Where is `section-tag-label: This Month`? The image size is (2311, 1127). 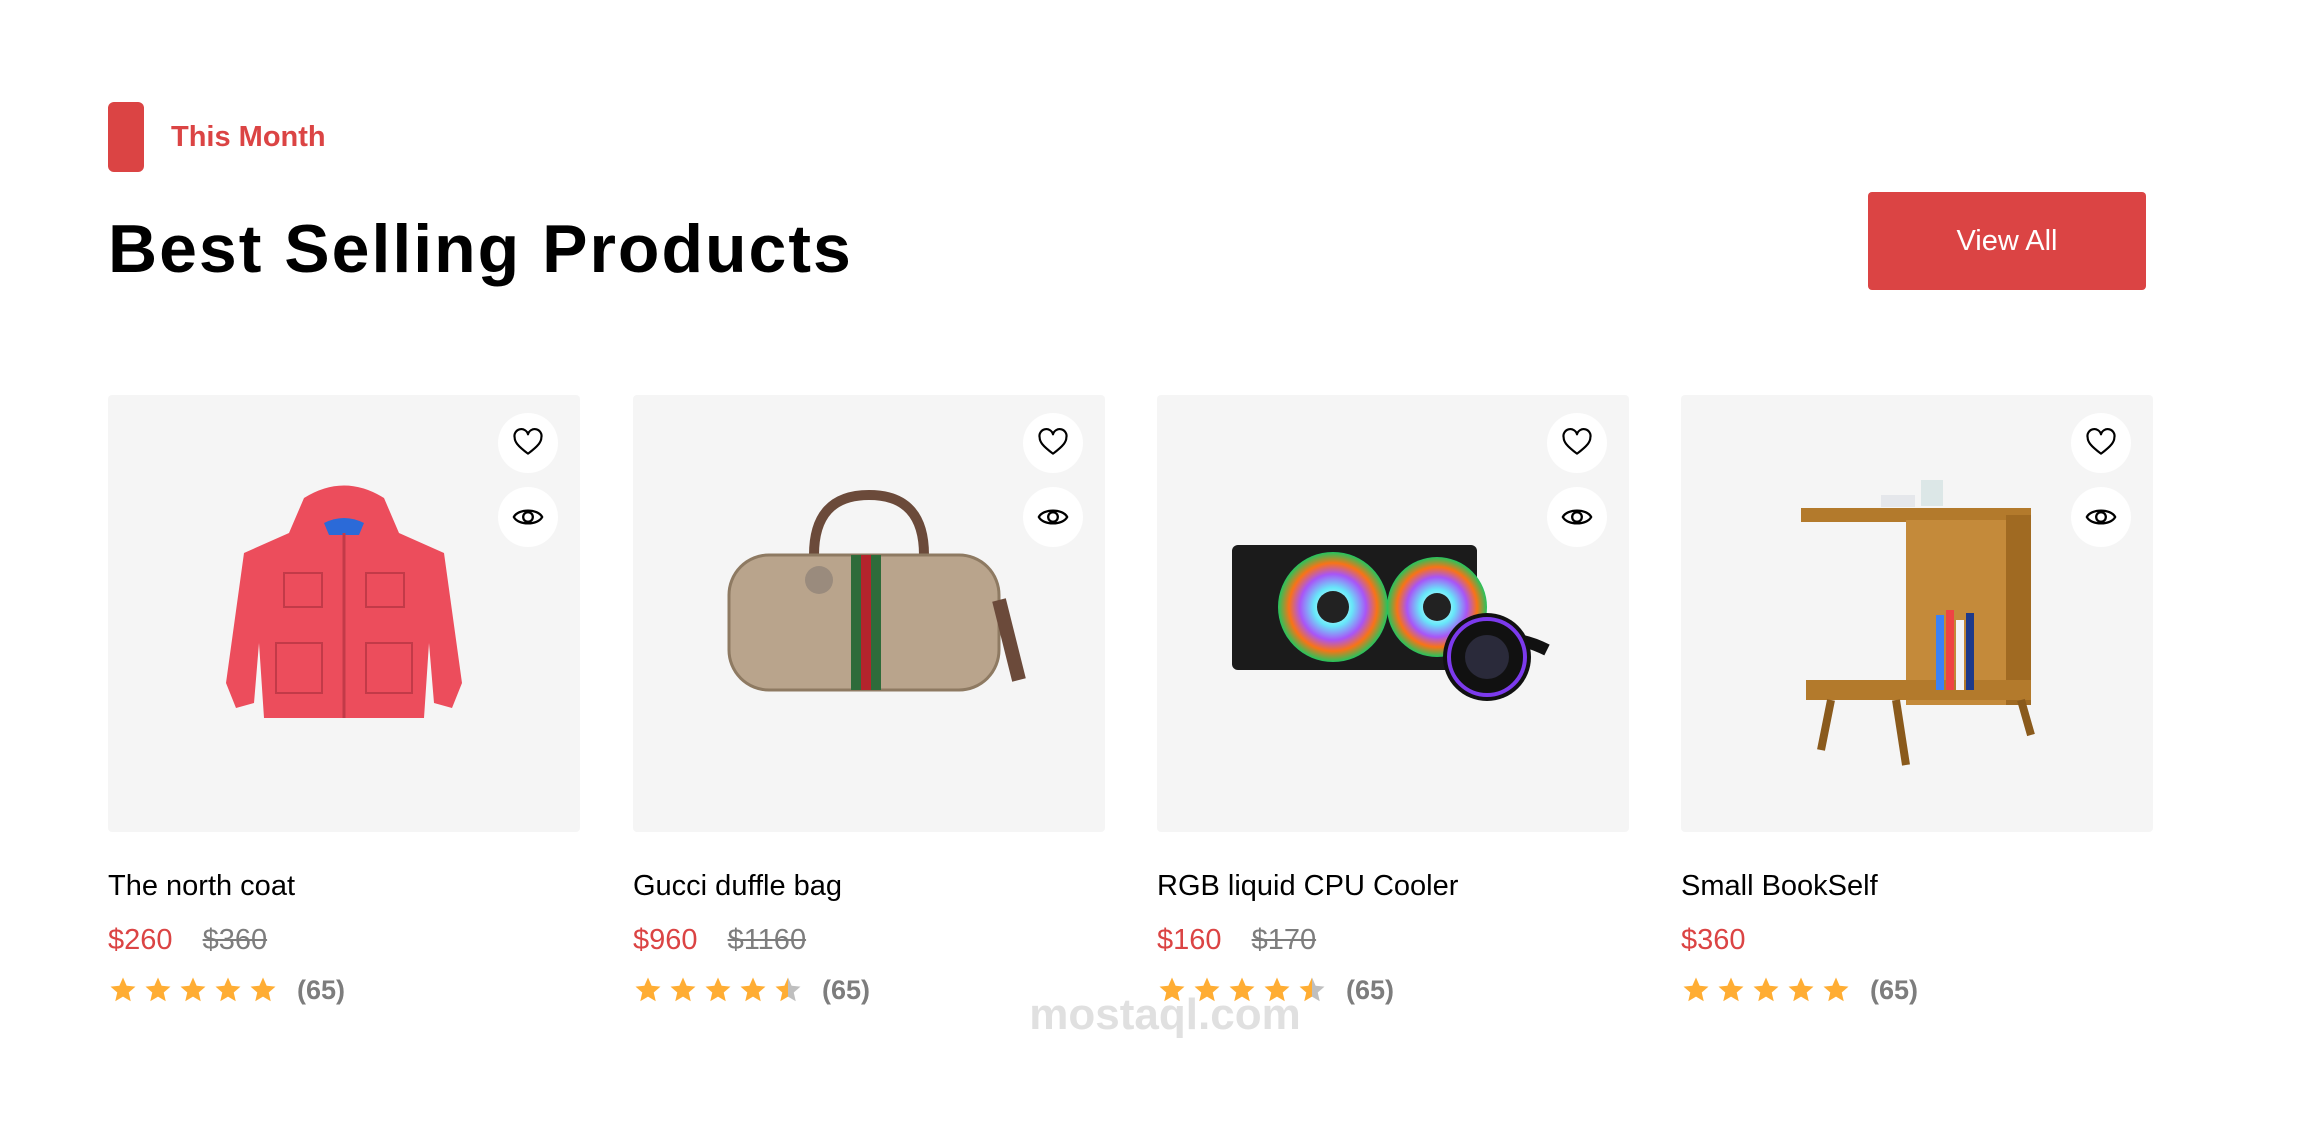 section-tag-label: This Month is located at coordinates (248, 136).